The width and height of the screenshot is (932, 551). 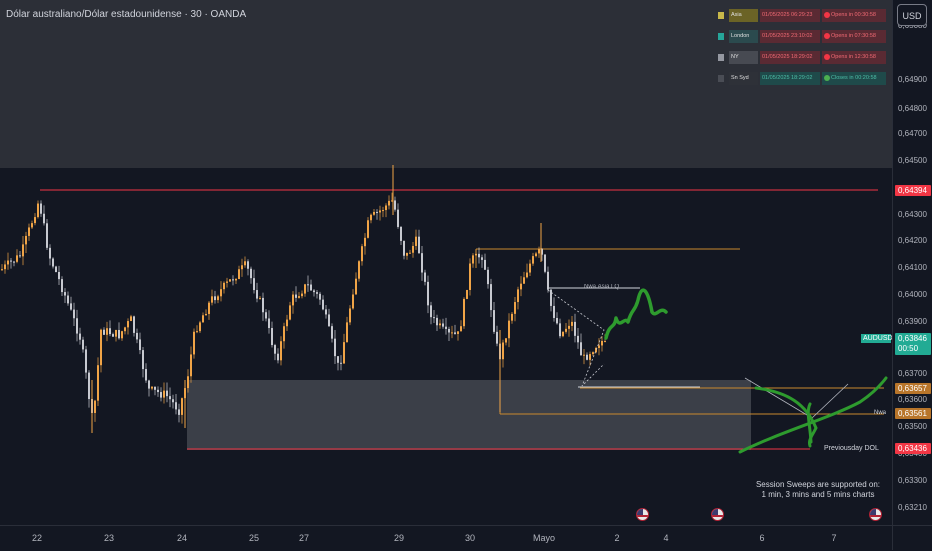 I want to click on price-tick-label: 0,63500, so click(x=912, y=426).